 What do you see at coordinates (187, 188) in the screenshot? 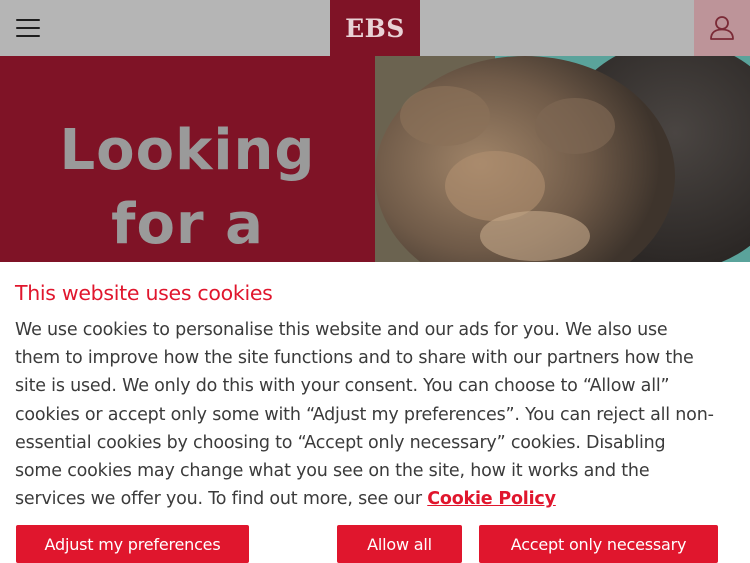
I see `hero-heading: Looking for a` at bounding box center [187, 188].